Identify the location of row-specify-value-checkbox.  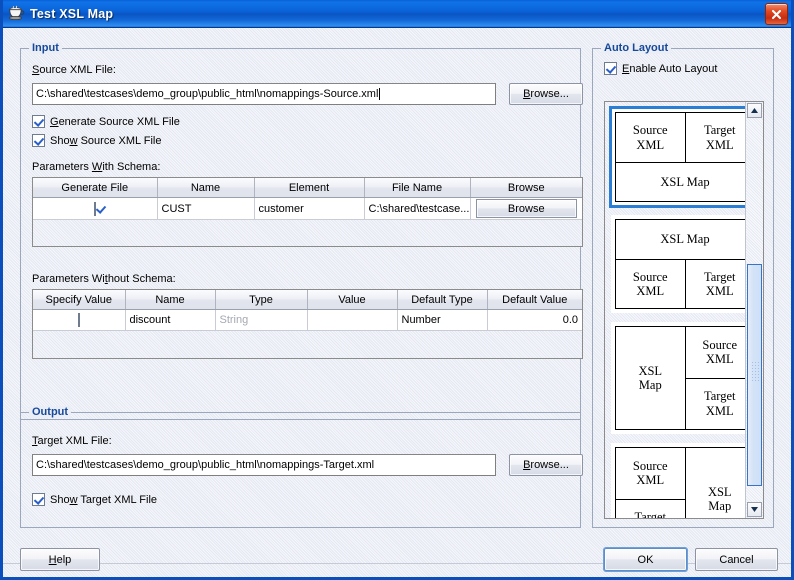
(78, 320).